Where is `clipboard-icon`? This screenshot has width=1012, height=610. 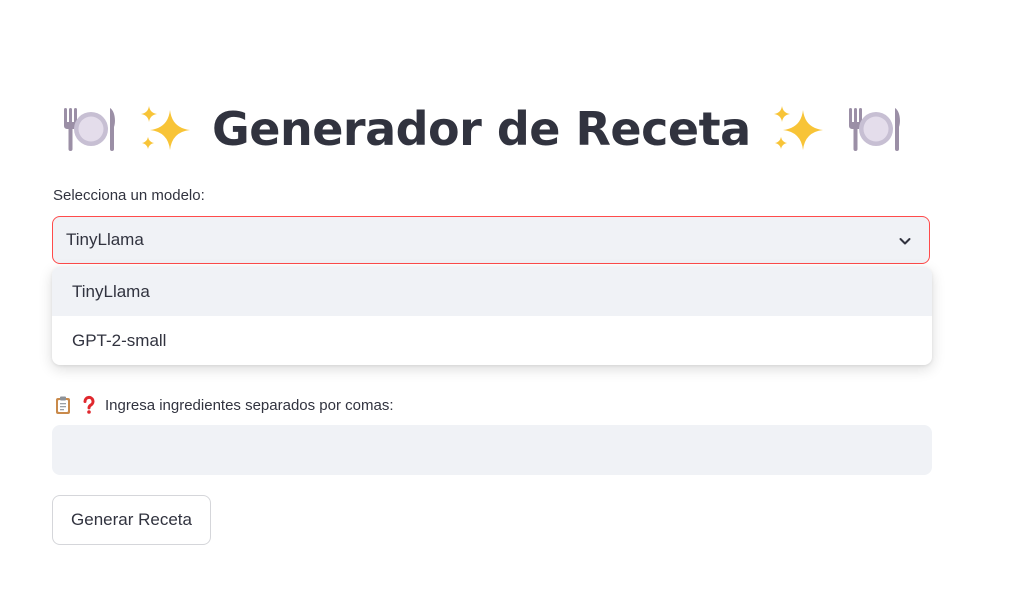
clipboard-icon is located at coordinates (63, 405).